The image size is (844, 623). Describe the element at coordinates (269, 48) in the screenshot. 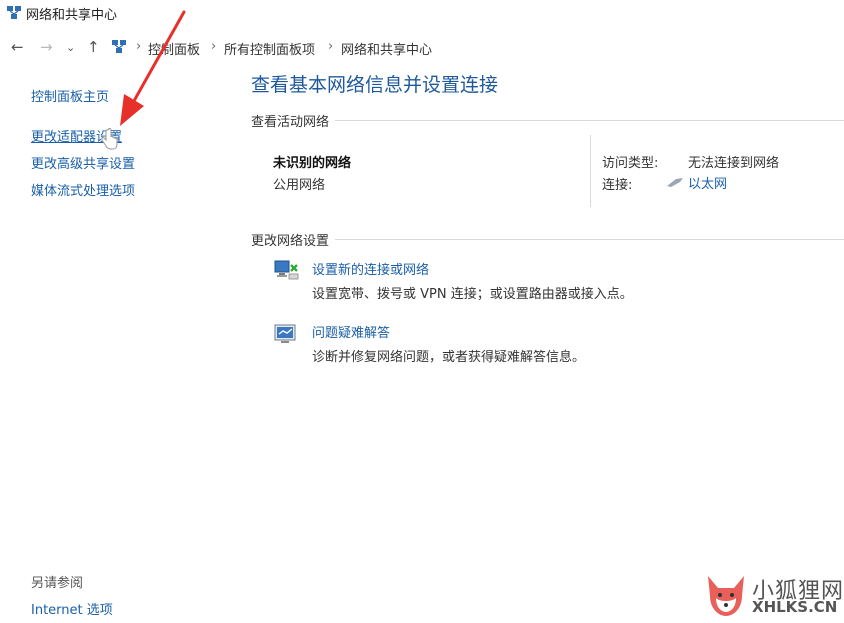

I see `breadcrumb-all-items: 所有控制面板项` at that location.